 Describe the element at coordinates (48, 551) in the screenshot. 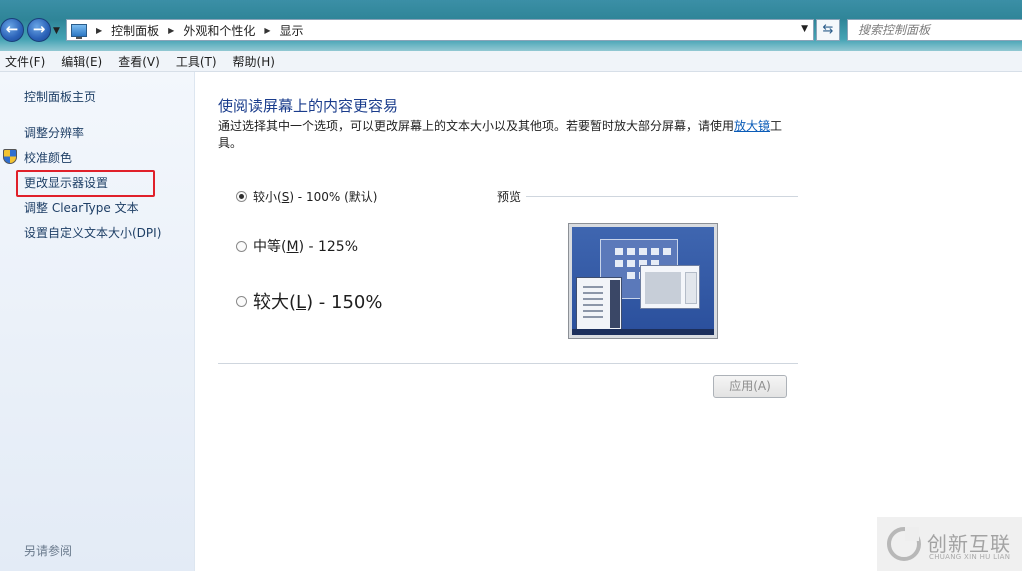

I see `see-also-heading: 另请参阅` at that location.